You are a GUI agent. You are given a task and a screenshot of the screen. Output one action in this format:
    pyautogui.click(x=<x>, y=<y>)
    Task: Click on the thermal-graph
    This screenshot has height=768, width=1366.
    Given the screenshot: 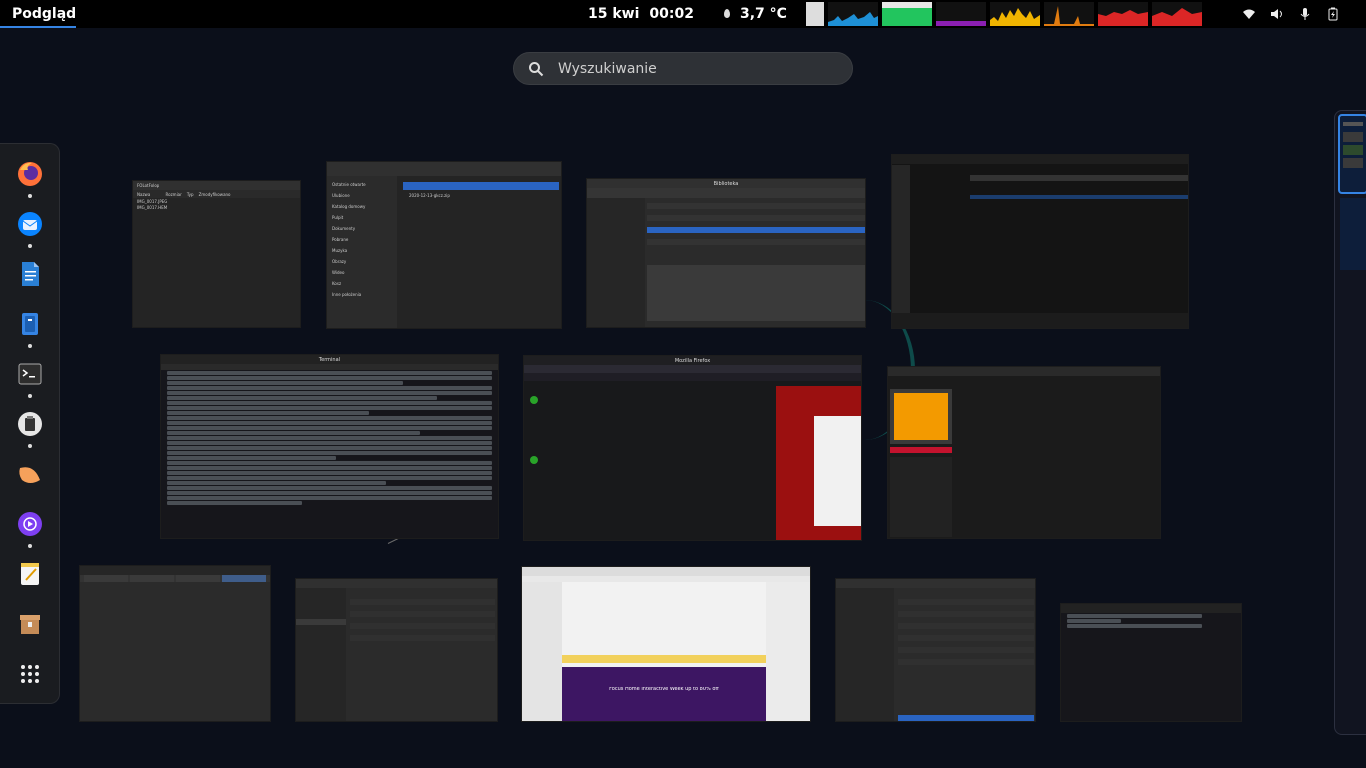 What is the action you would take?
    pyautogui.click(x=1123, y=14)
    